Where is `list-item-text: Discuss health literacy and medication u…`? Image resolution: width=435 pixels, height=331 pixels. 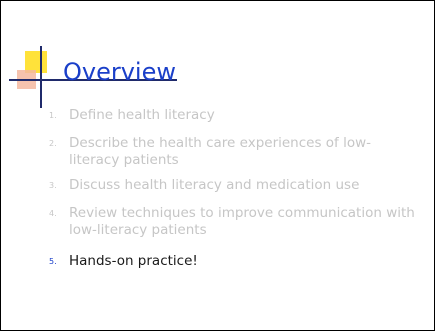
list-item-text: Discuss health literacy and medication u… is located at coordinates (214, 185).